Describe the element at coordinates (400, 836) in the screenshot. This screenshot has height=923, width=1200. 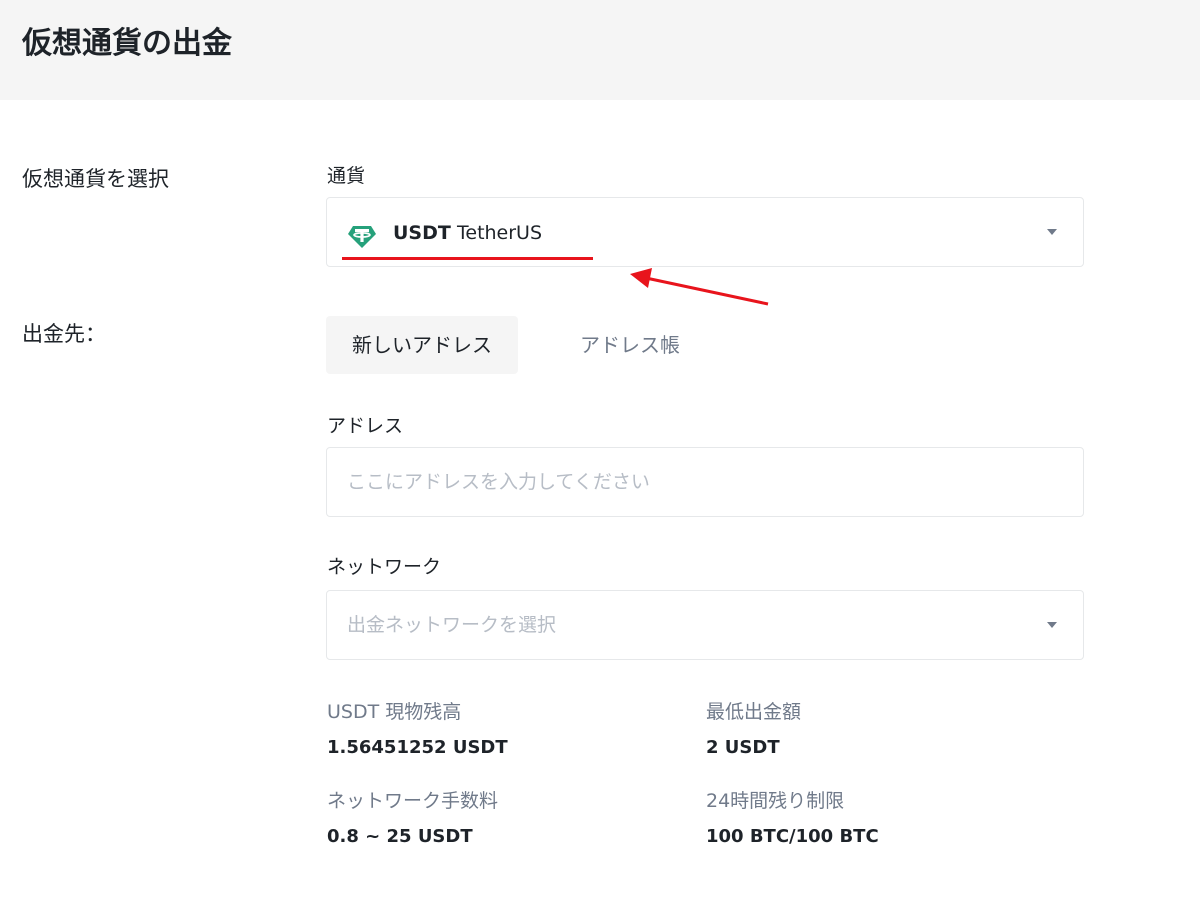
I see `network-fee-value: 0.8 ~ 25 USDT` at that location.